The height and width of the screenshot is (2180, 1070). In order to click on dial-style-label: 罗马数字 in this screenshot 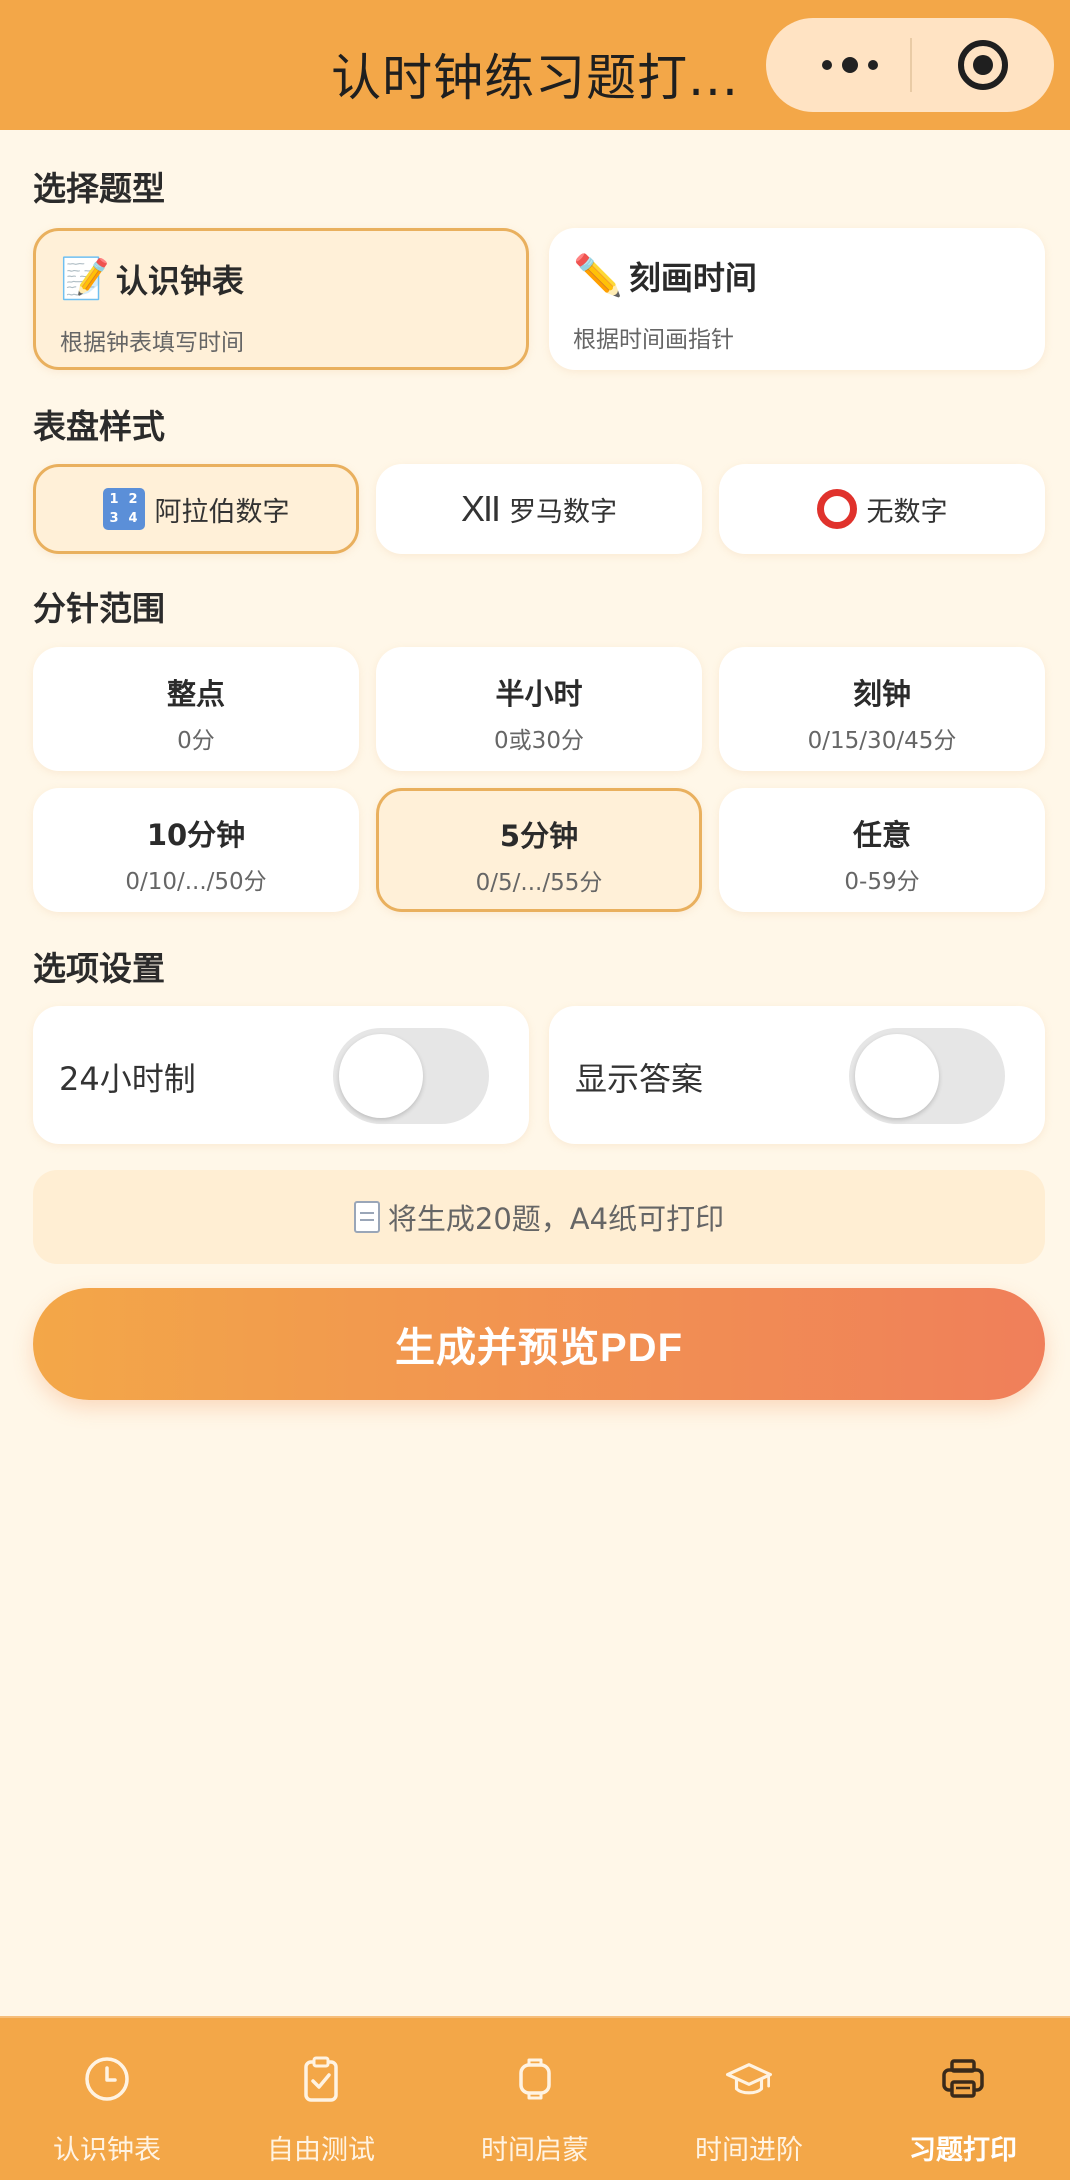, I will do `click(563, 512)`.